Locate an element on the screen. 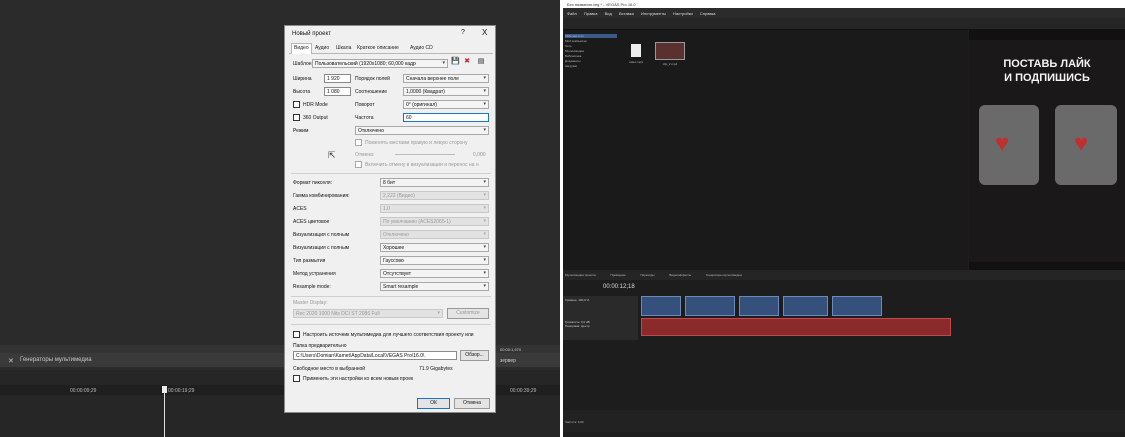  tree-item: Рабочий стол is located at coordinates (591, 36).